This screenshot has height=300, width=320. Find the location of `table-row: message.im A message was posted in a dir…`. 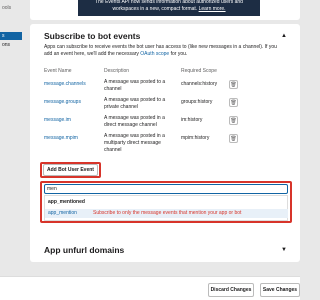

table-row: message.im A message was posted in a dir… is located at coordinates (165, 122).